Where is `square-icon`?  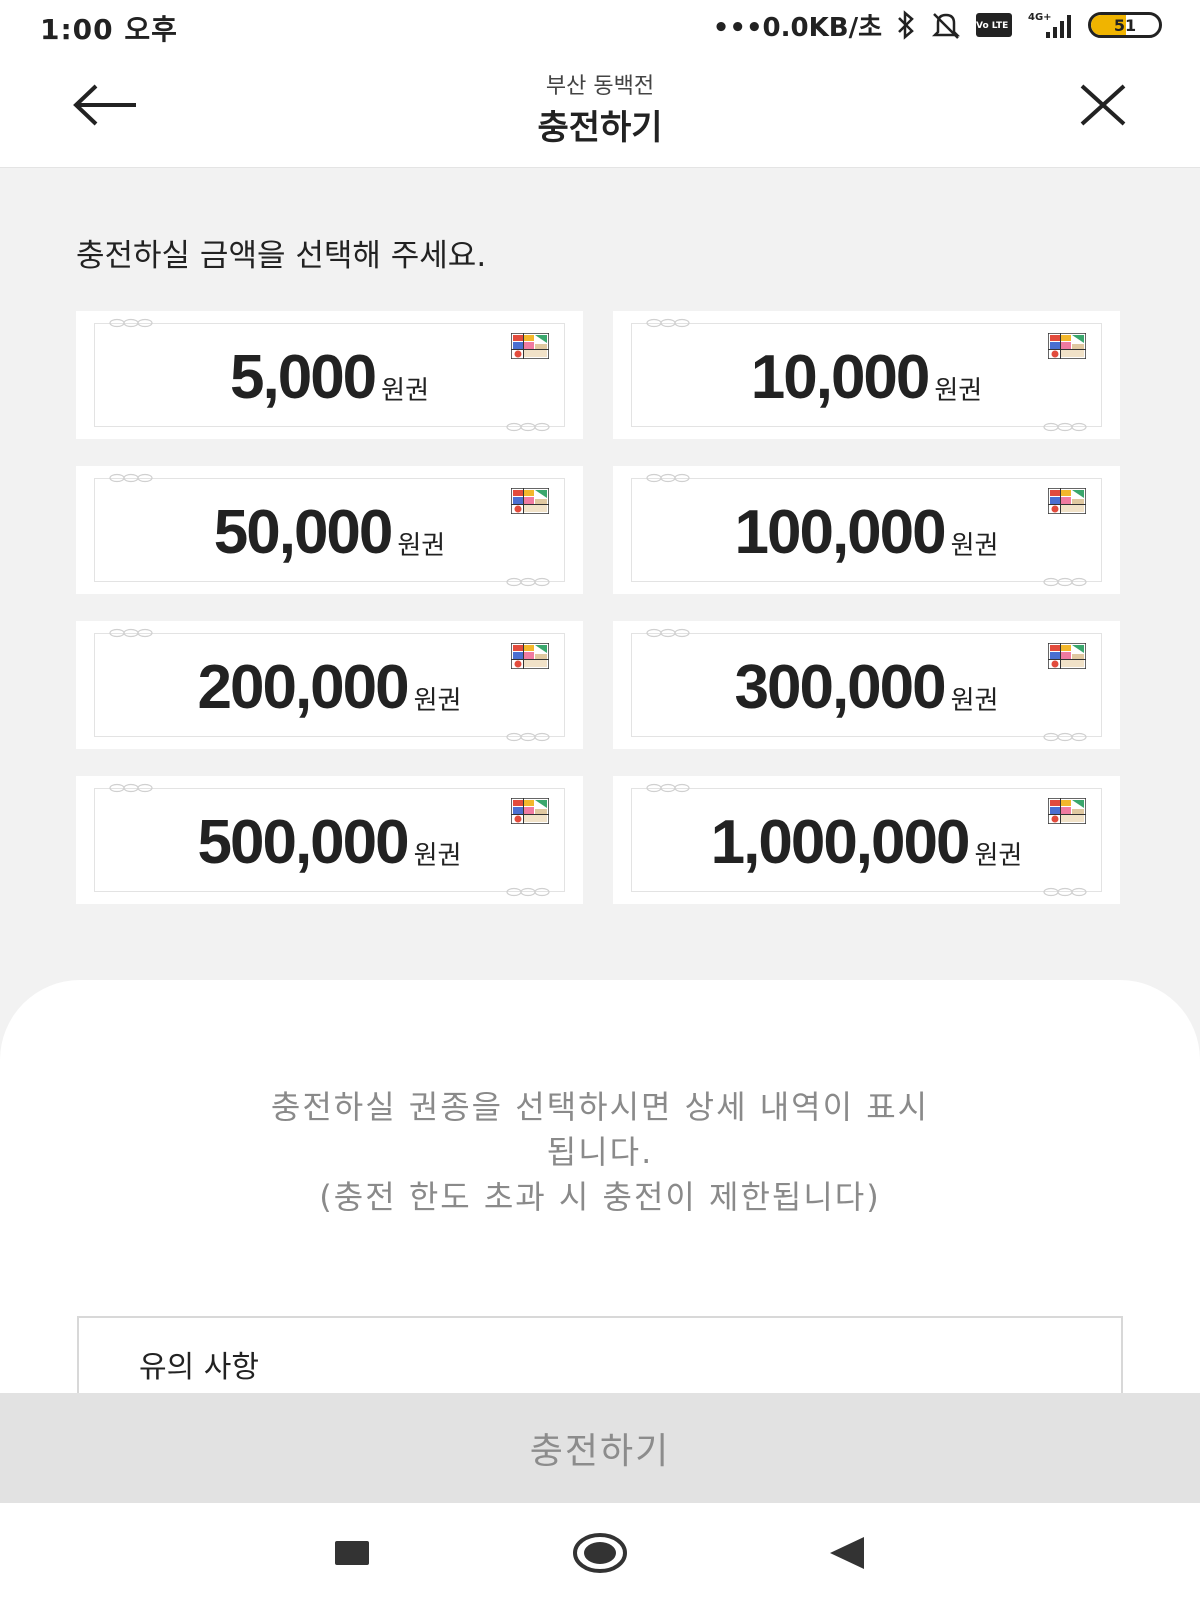 square-icon is located at coordinates (352, 1553).